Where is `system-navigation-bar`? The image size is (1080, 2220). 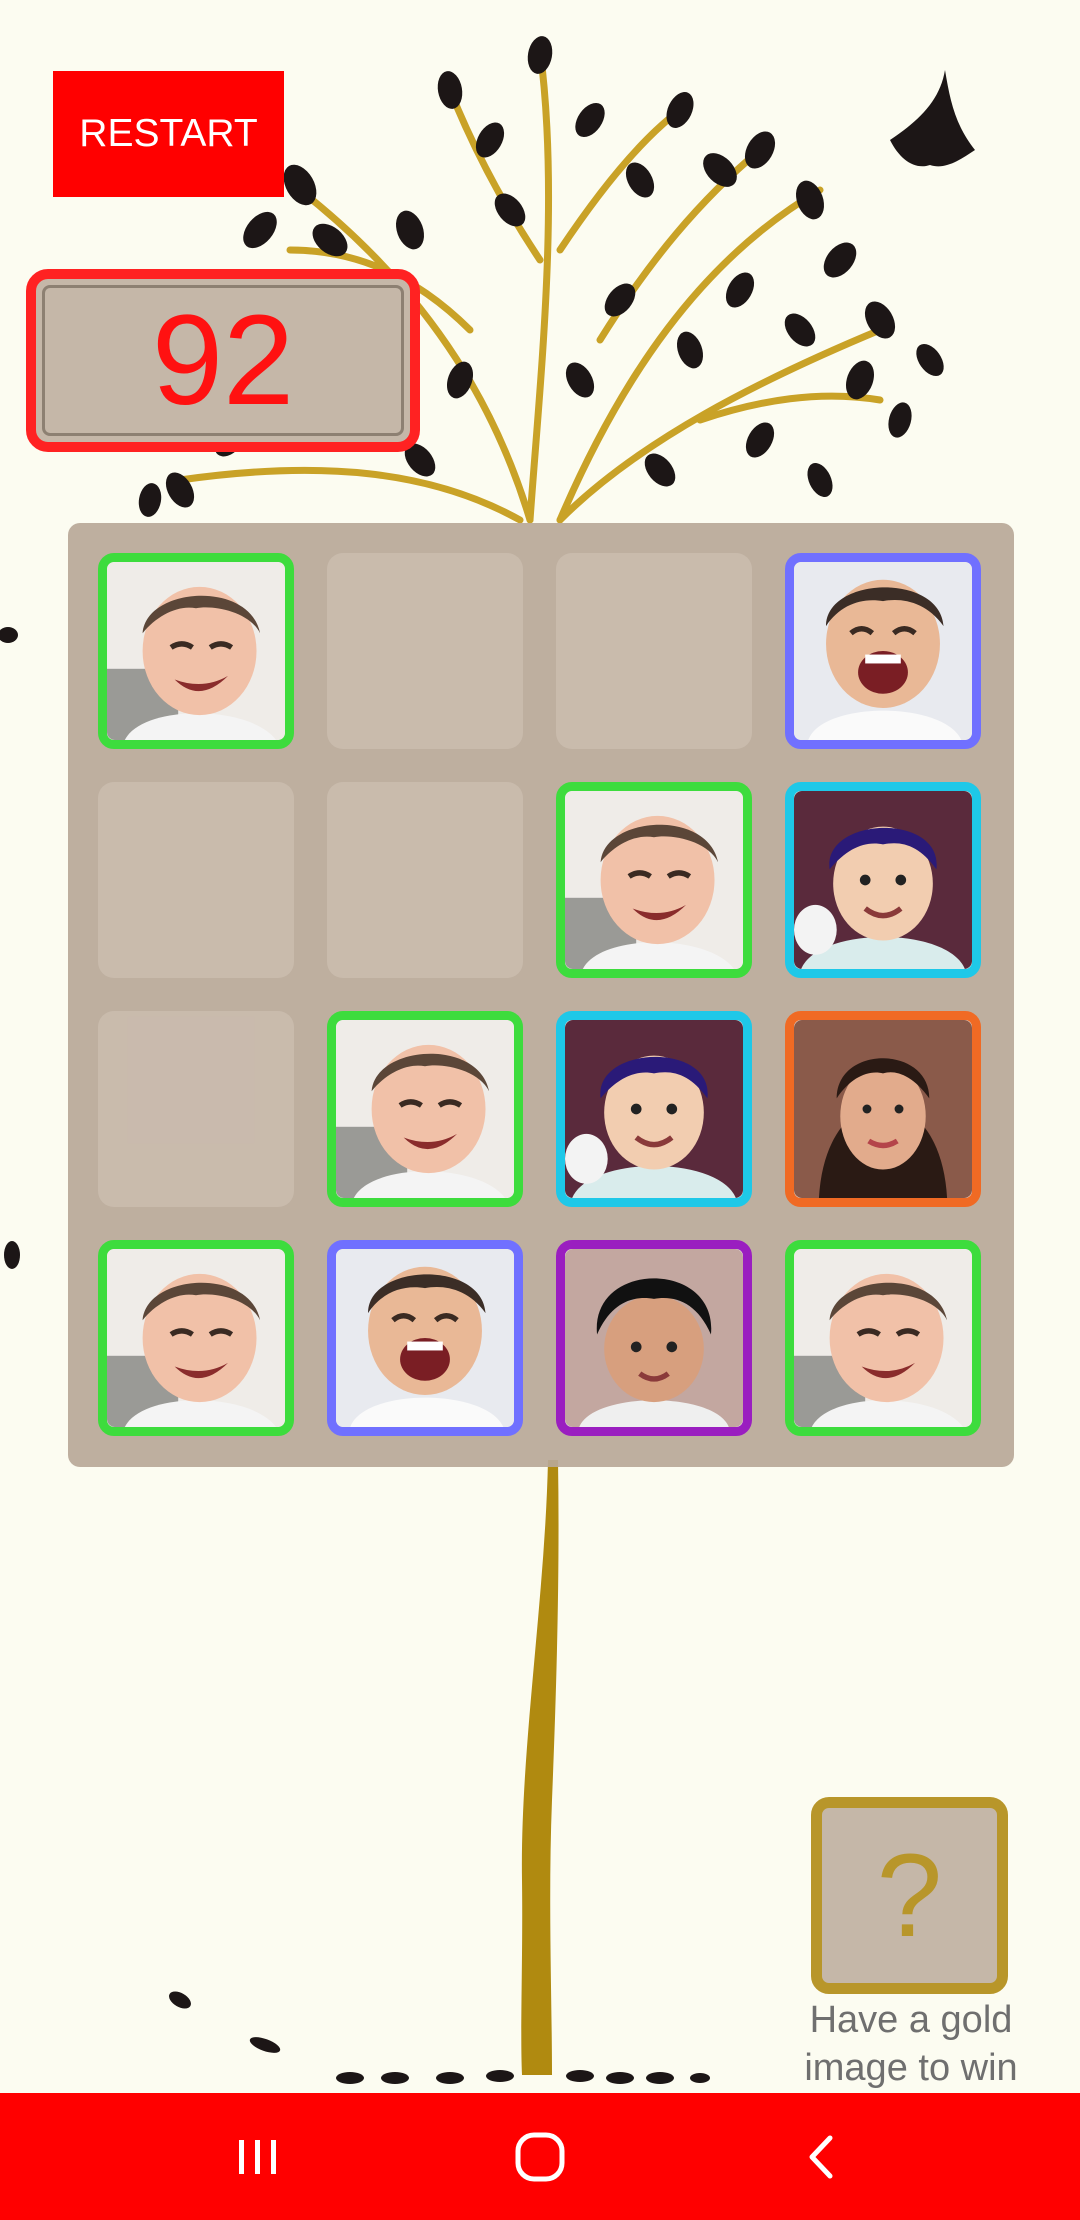 system-navigation-bar is located at coordinates (540, 2156).